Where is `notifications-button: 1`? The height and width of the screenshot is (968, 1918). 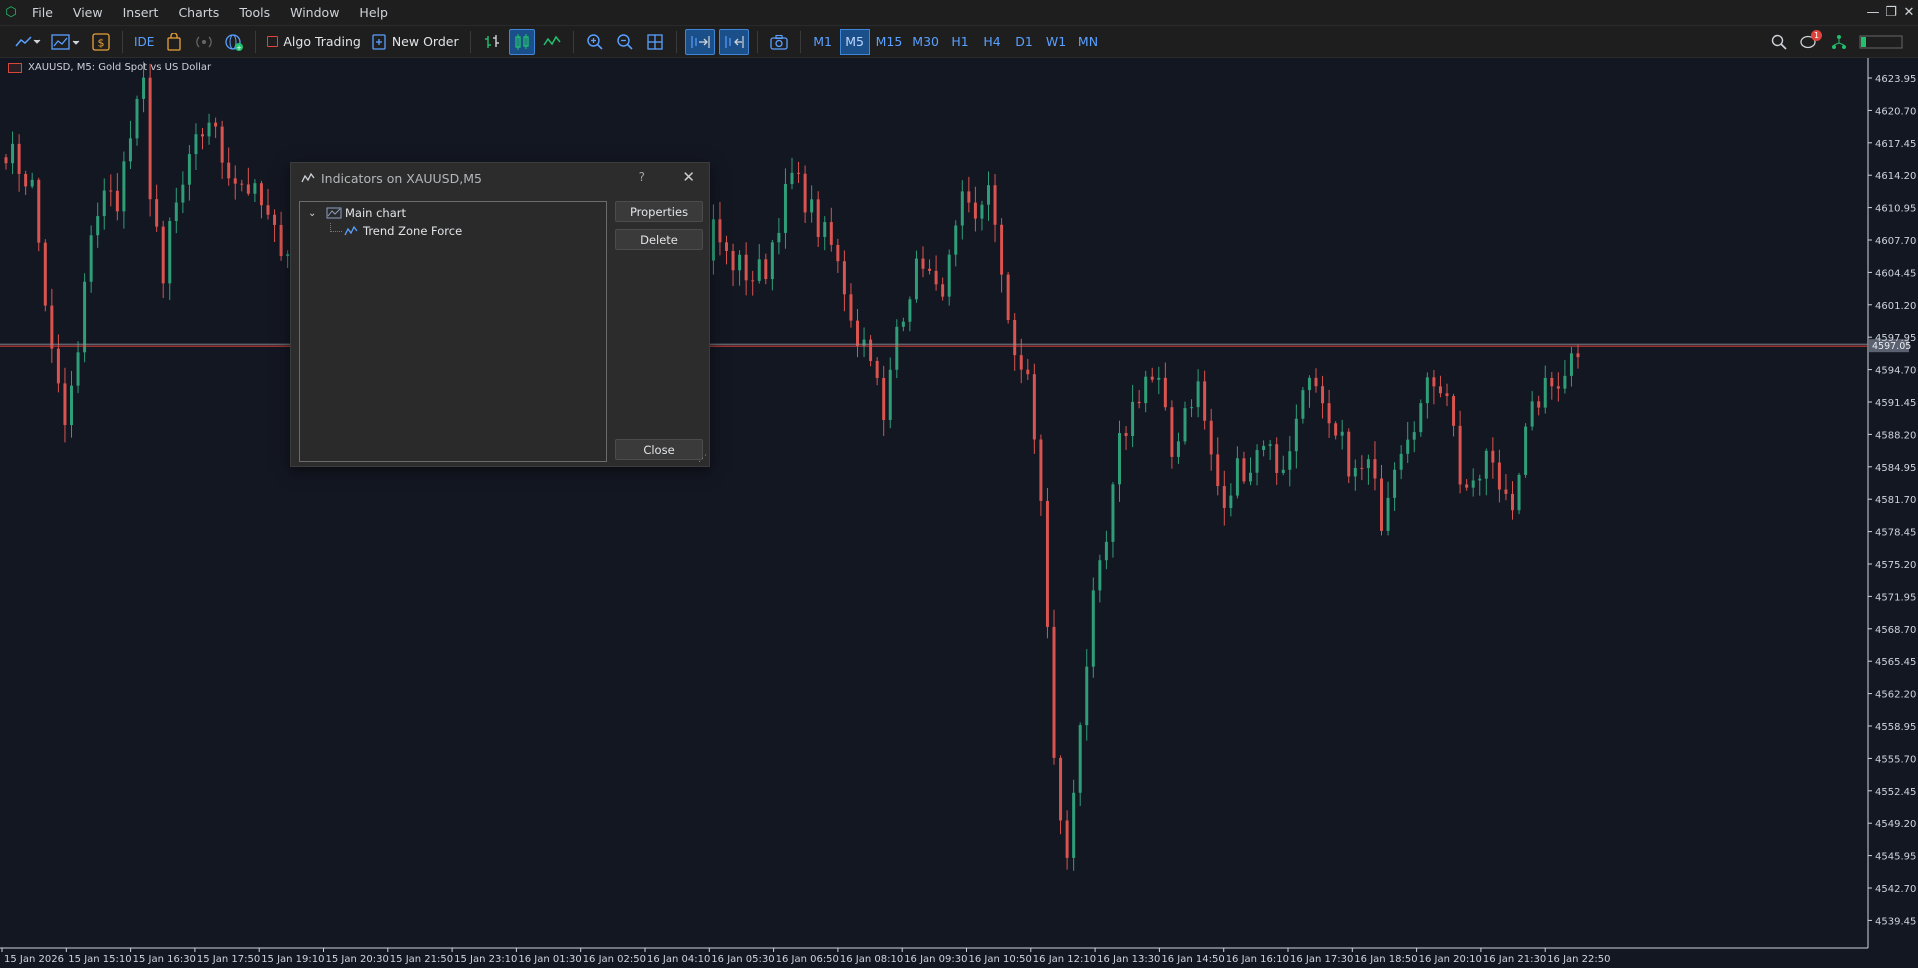
notifications-button: 1 is located at coordinates (1809, 42).